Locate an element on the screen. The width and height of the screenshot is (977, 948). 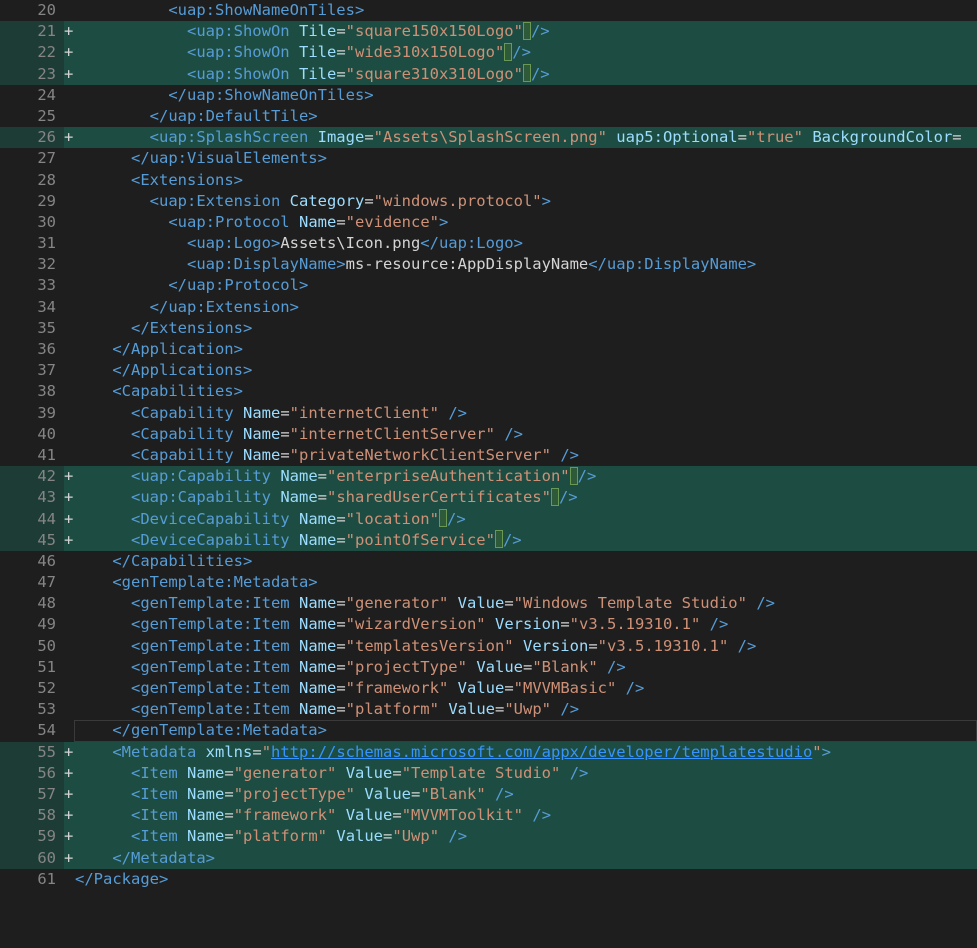
code-line: 30 <uap:Protocol Name="evidence"> is located at coordinates (488, 222).